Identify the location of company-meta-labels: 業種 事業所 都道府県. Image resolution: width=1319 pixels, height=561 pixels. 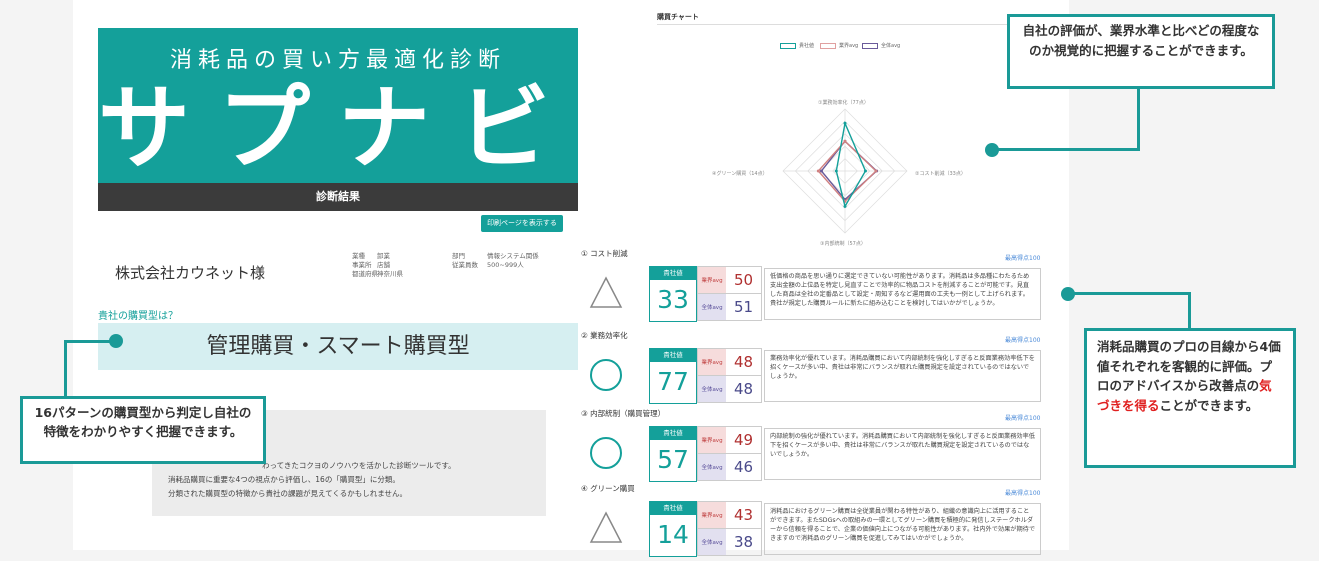
(365, 265).